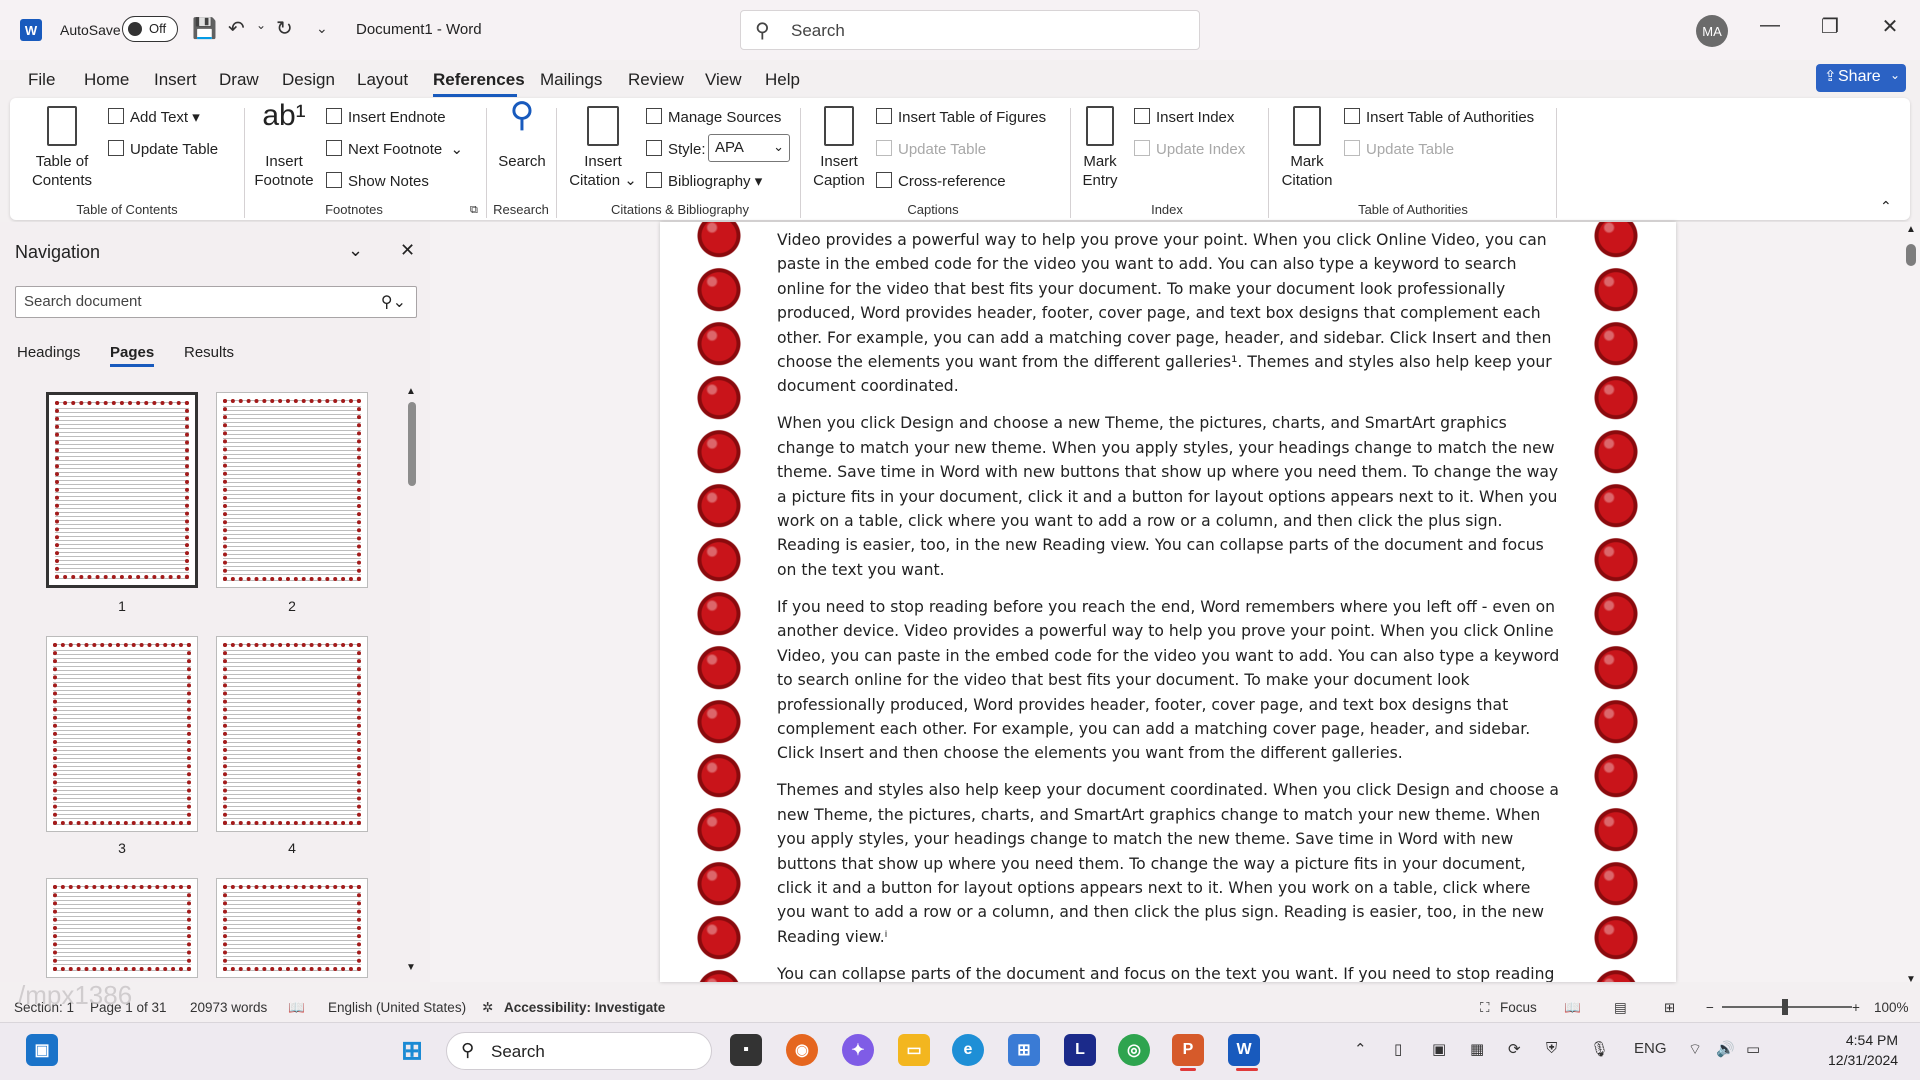 The height and width of the screenshot is (1080, 1920). Describe the element at coordinates (1891, 1007) in the screenshot. I see `zoom-level: 100%` at that location.